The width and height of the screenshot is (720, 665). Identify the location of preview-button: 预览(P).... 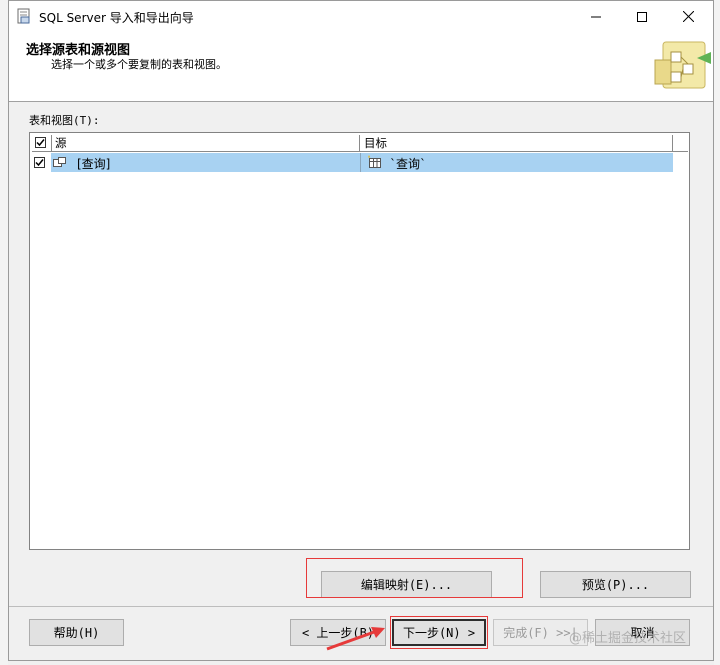
(615, 584).